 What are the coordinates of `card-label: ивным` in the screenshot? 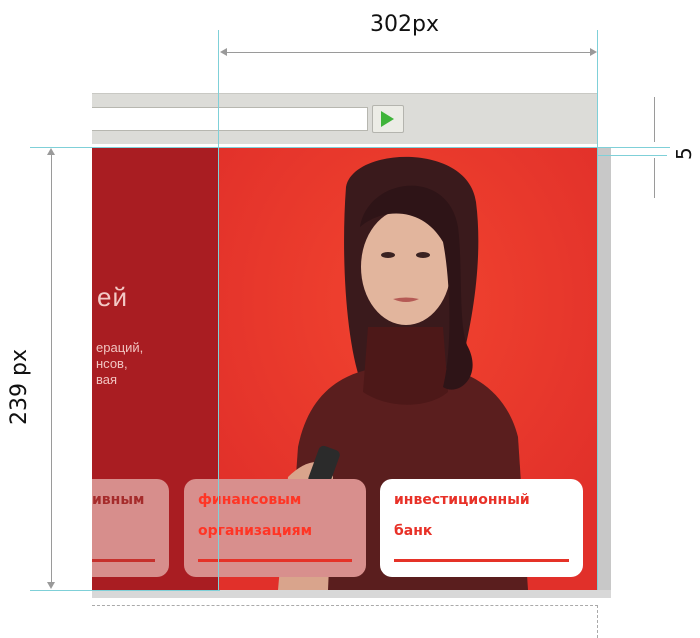 It's located at (118, 500).